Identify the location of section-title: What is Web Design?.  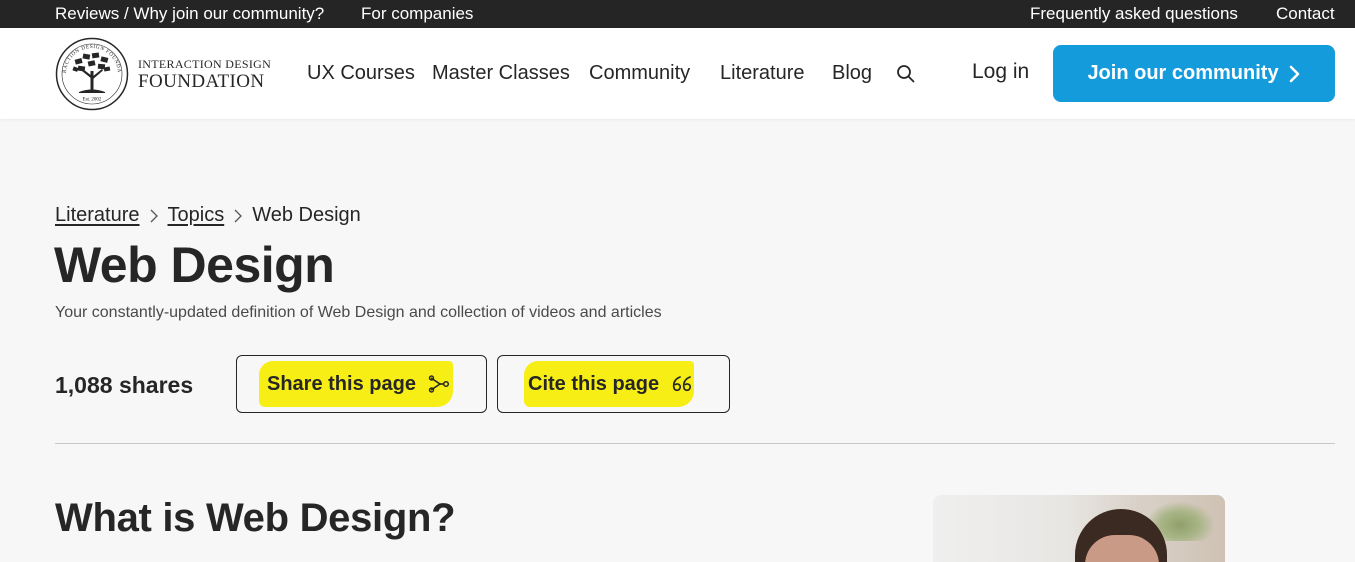
(255, 518).